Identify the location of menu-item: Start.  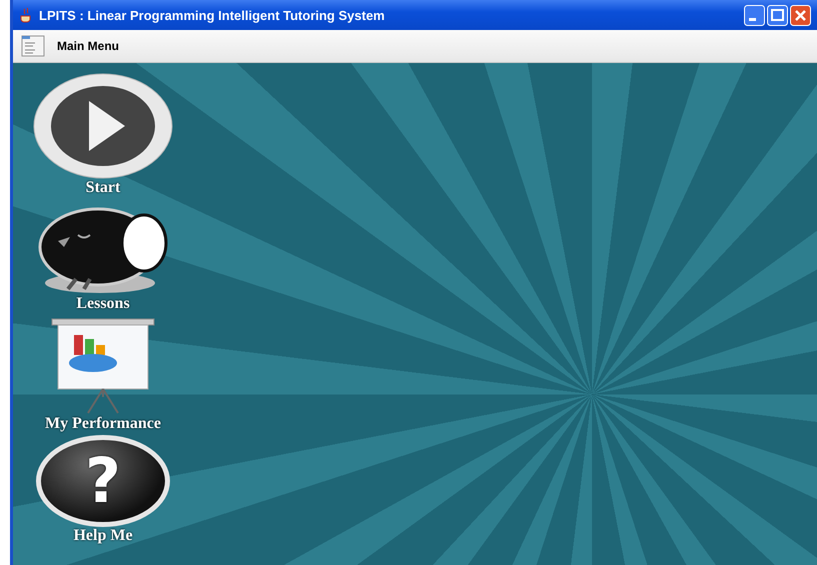
(103, 135).